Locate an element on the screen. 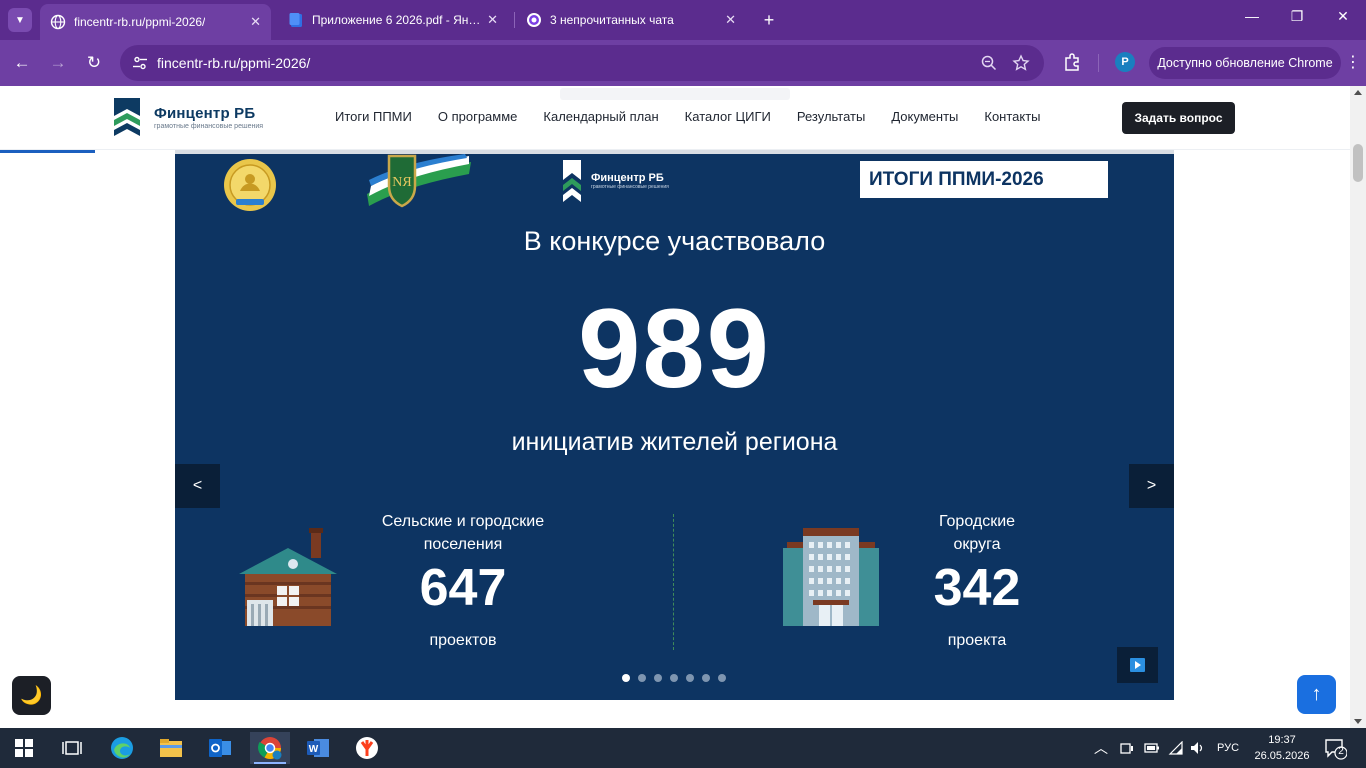 The width and height of the screenshot is (1366, 768). notification-center-icon: 2 is located at coordinates (1335, 748).